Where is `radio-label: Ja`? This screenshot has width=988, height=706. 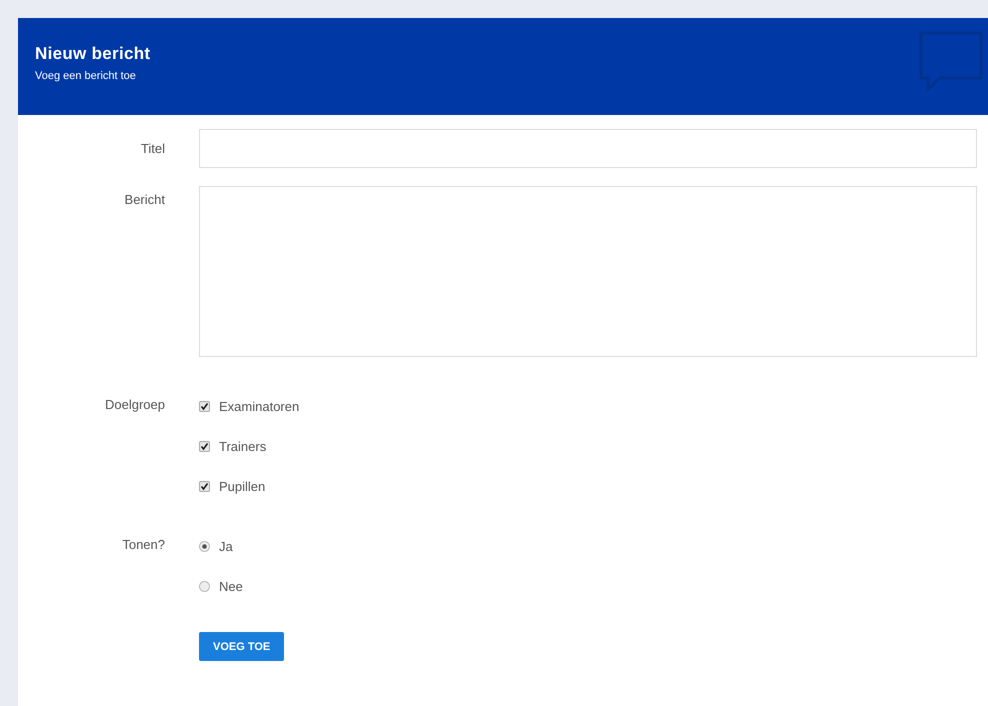
radio-label: Ja is located at coordinates (226, 546).